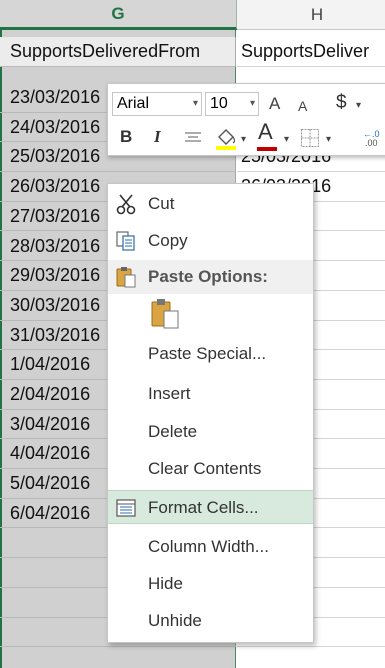 This screenshot has width=385, height=668. Describe the element at coordinates (302, 106) in the screenshot. I see `shrink-font-button: A` at that location.